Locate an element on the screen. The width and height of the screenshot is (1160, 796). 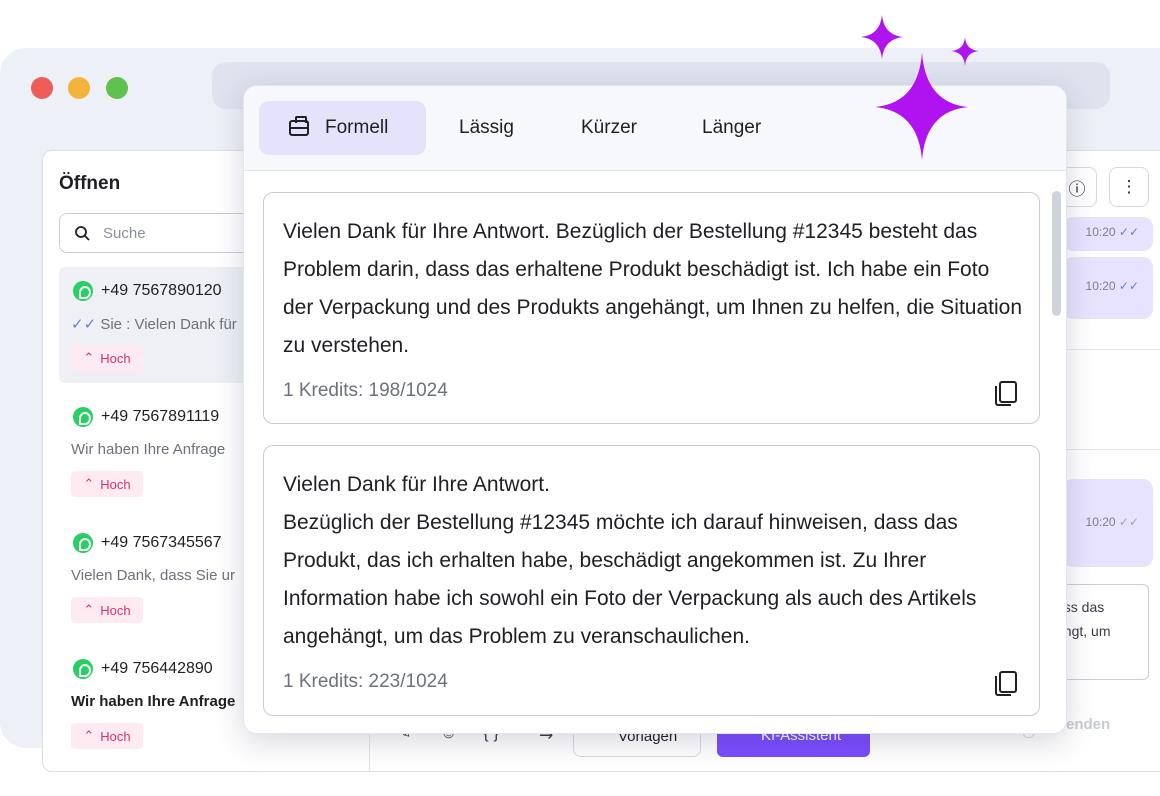
close-window-button is located at coordinates (42, 88).